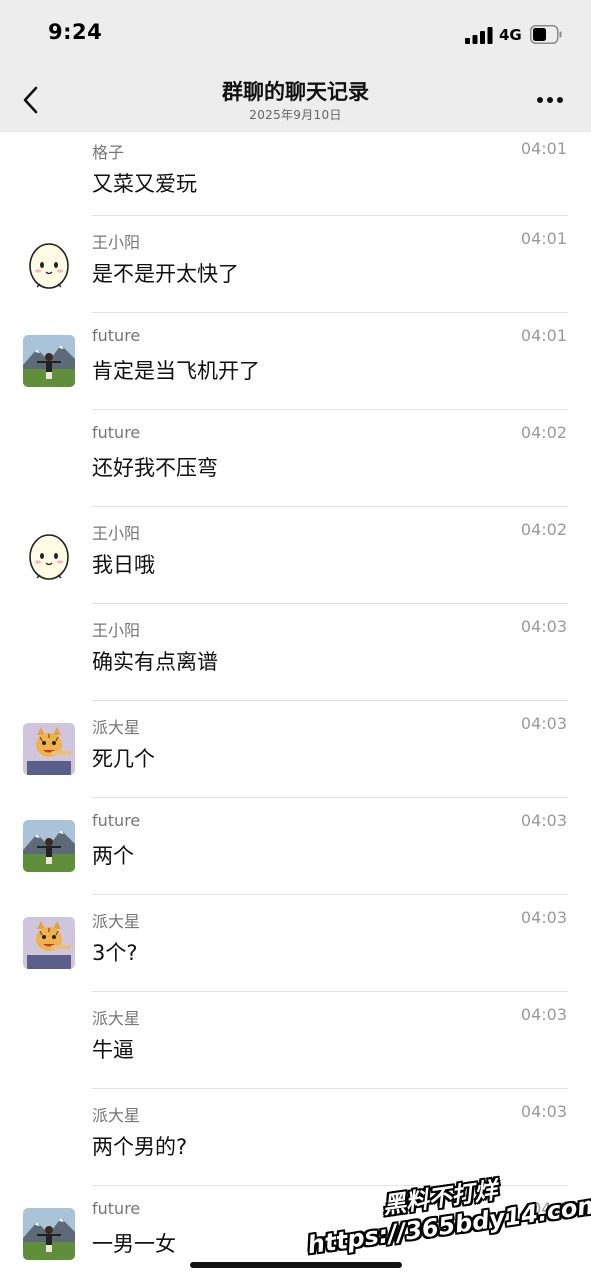 This screenshot has width=591, height=1280. Describe the element at coordinates (550, 100) in the screenshot. I see `more-options-icon` at that location.